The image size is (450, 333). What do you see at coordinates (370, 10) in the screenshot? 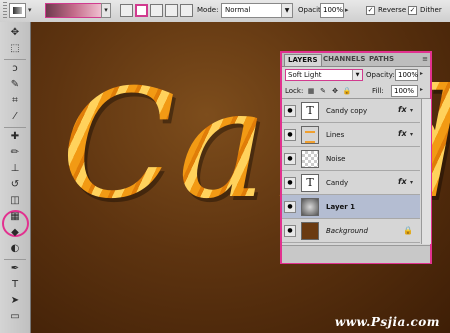
I see `reverse-checkbox: ✓` at bounding box center [370, 10].